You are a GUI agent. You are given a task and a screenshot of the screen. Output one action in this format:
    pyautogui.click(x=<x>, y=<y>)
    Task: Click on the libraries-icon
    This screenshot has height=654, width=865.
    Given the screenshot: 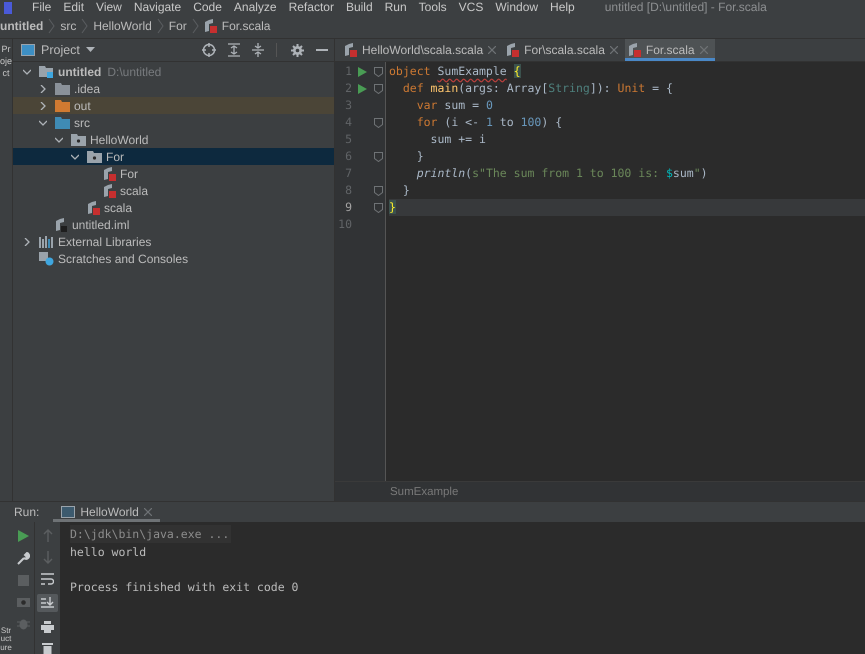 What is the action you would take?
    pyautogui.click(x=46, y=242)
    